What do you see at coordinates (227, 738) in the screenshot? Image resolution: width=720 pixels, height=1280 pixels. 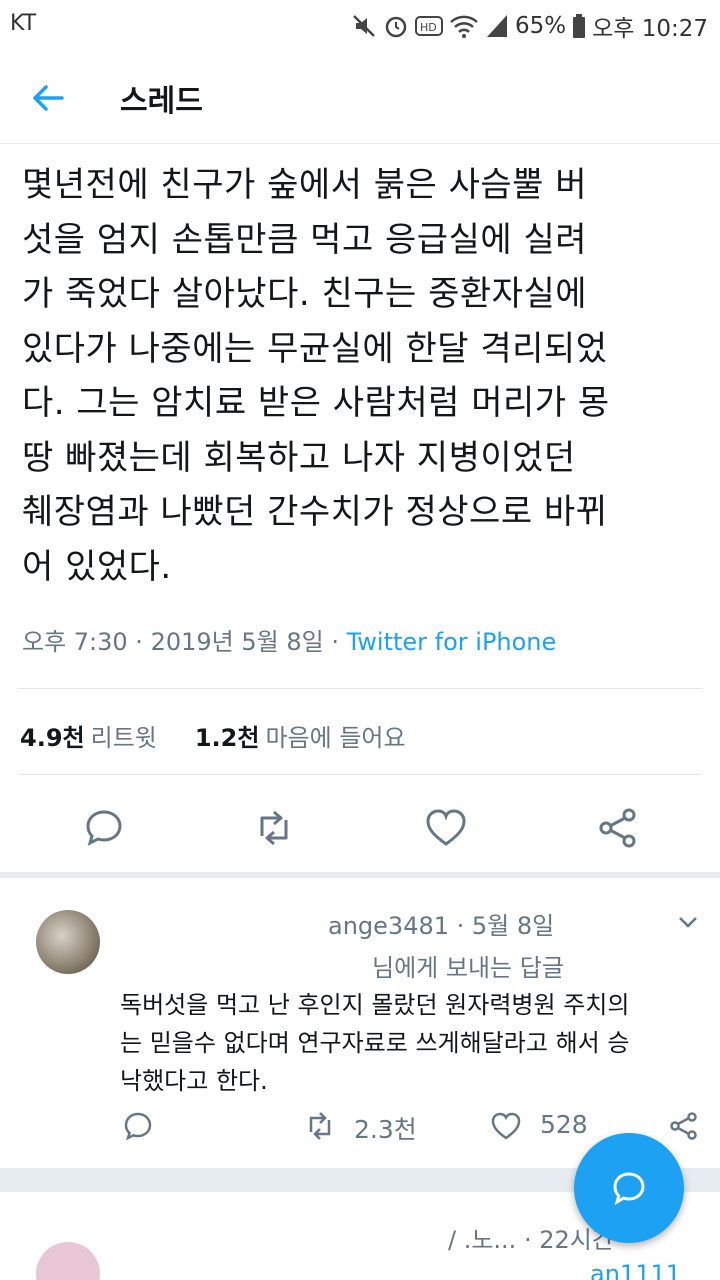 I see `like-count: 1.2천` at bounding box center [227, 738].